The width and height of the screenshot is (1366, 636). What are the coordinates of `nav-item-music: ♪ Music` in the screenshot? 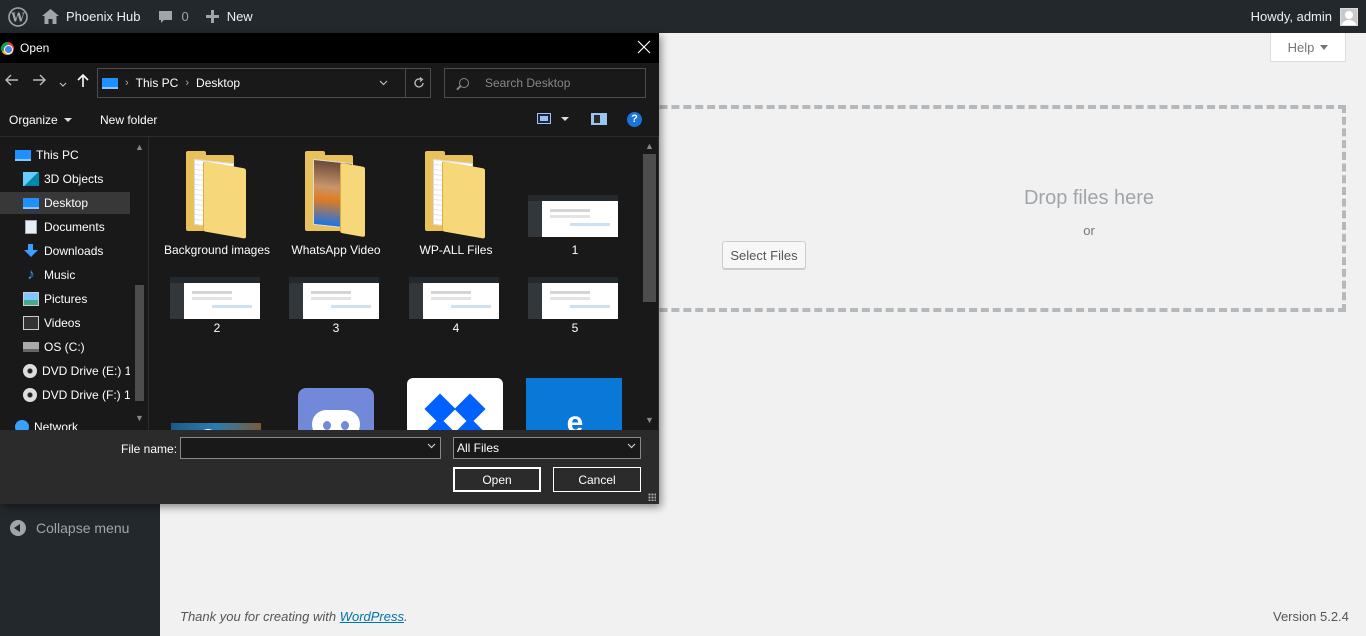 It's located at (65, 275).